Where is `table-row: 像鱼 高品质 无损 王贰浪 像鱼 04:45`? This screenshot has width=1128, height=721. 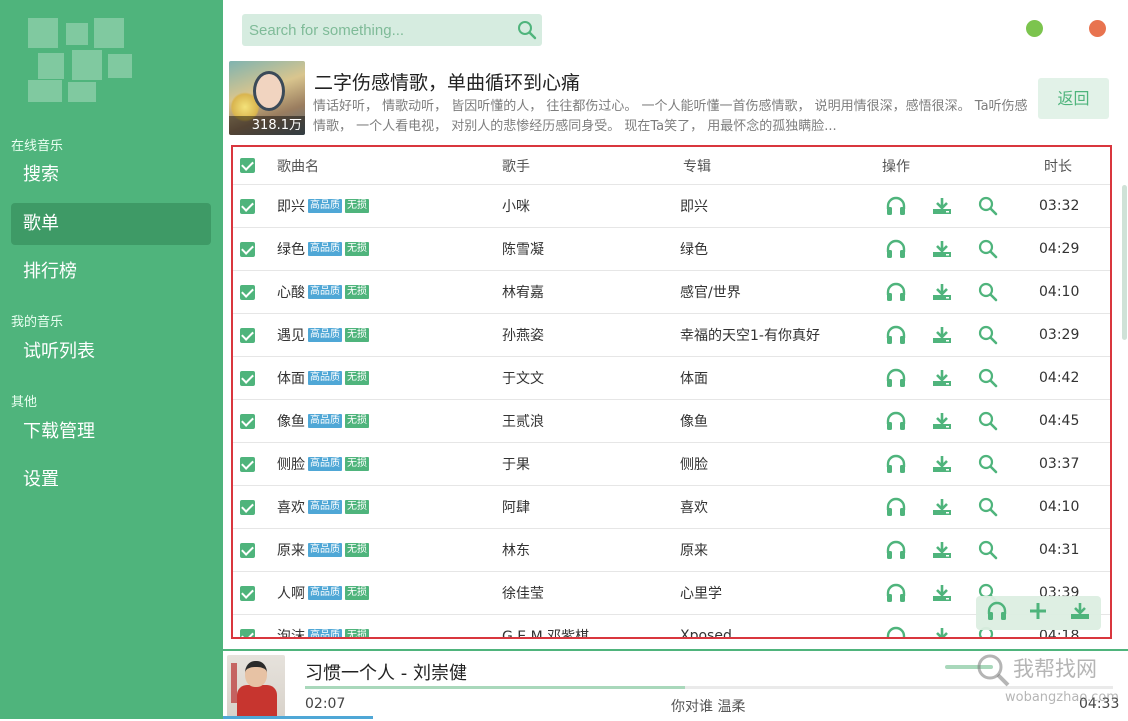 table-row: 像鱼 高品质 无损 王贰浪 像鱼 04:45 is located at coordinates (671, 421).